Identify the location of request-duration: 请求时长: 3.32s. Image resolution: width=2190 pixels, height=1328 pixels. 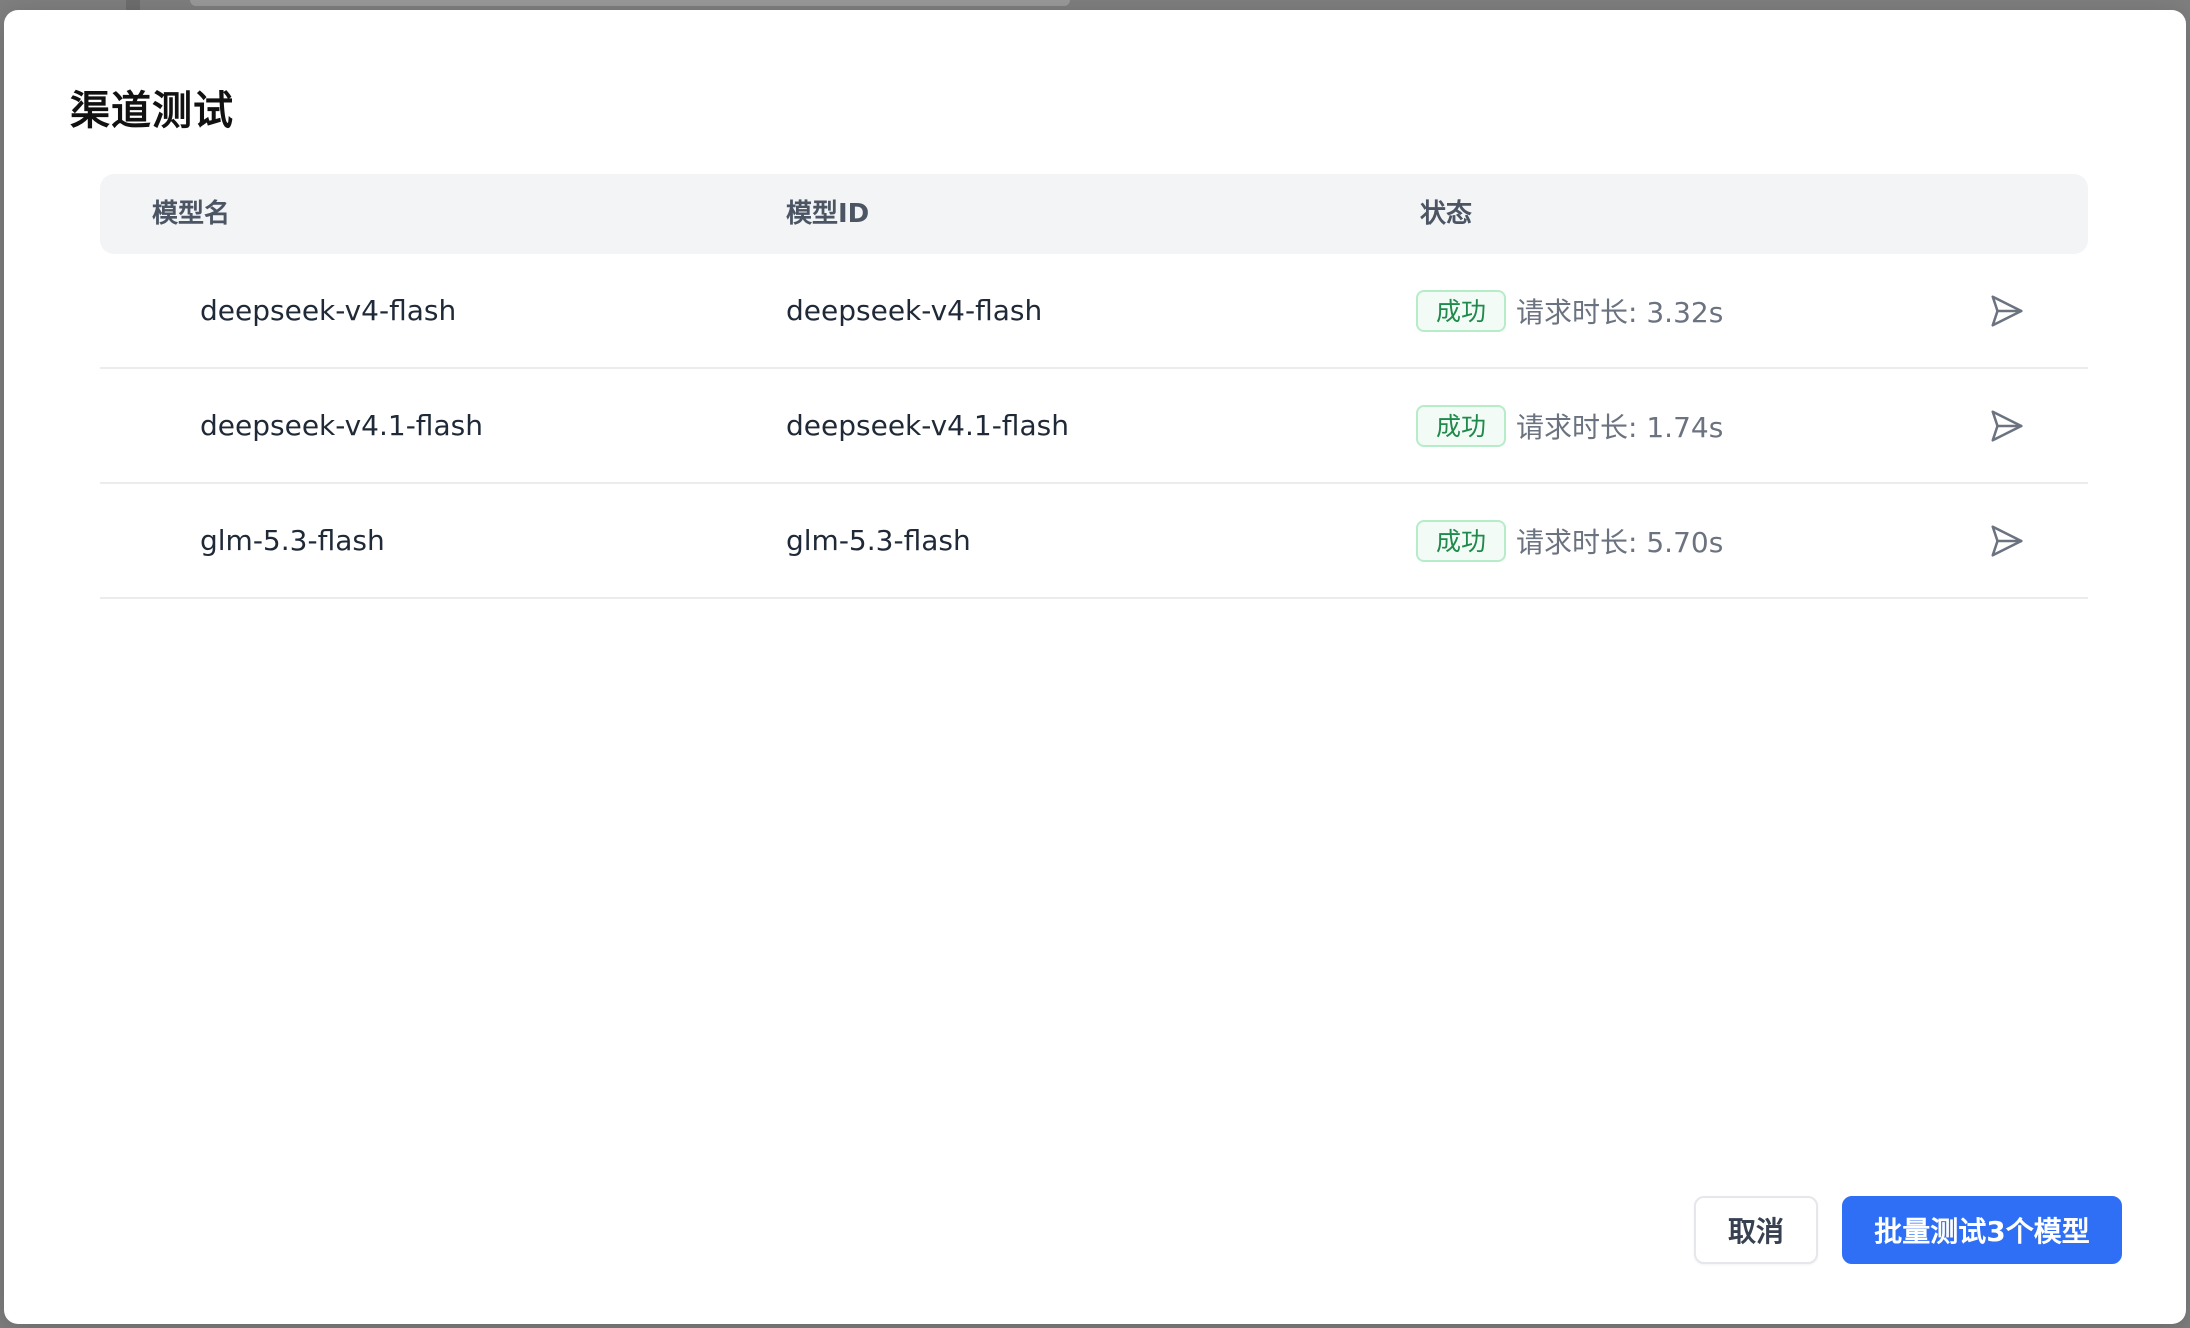
(1620, 312).